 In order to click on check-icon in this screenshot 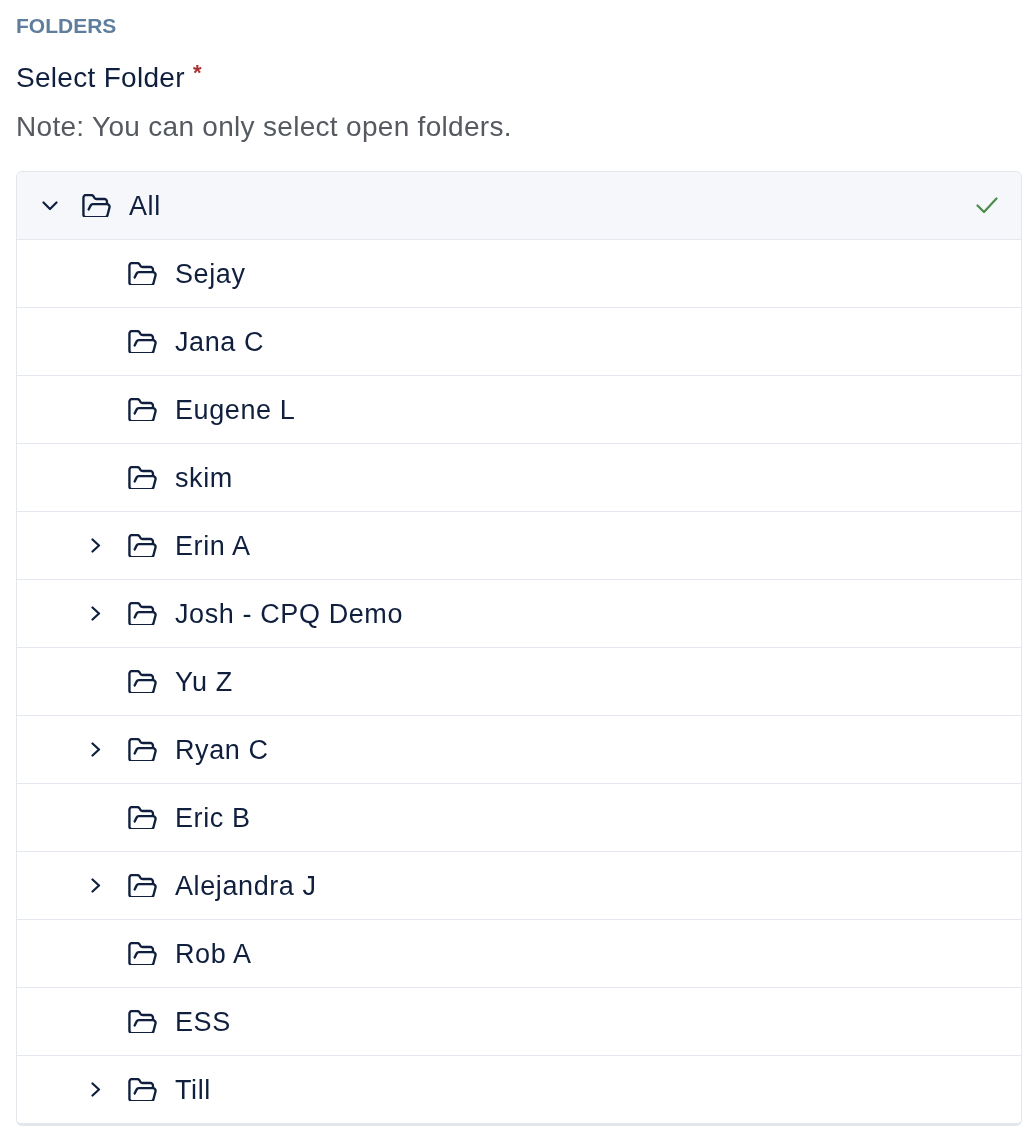, I will do `click(987, 205)`.